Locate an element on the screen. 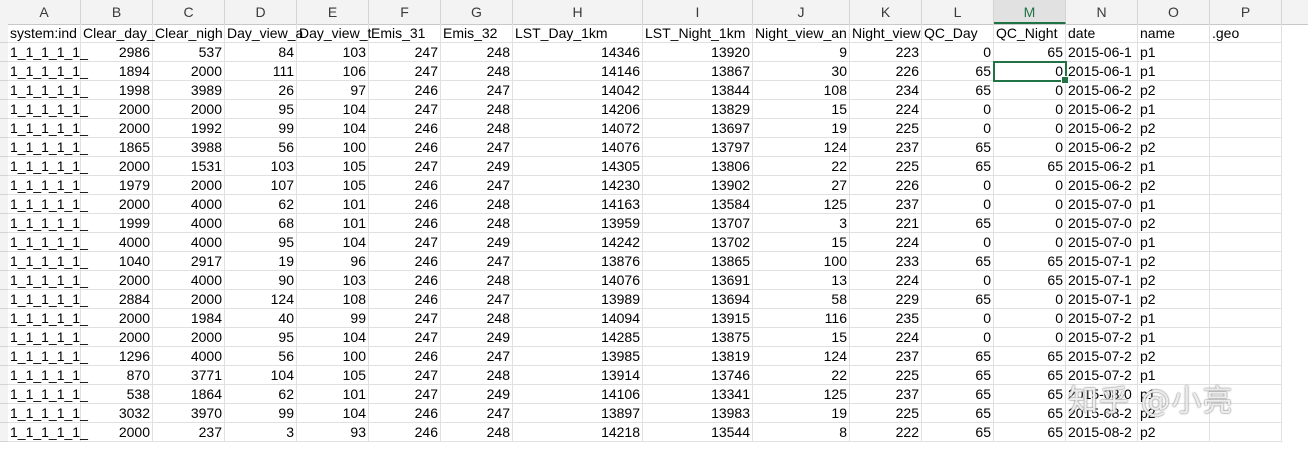  table-cell: 100 is located at coordinates (801, 261).